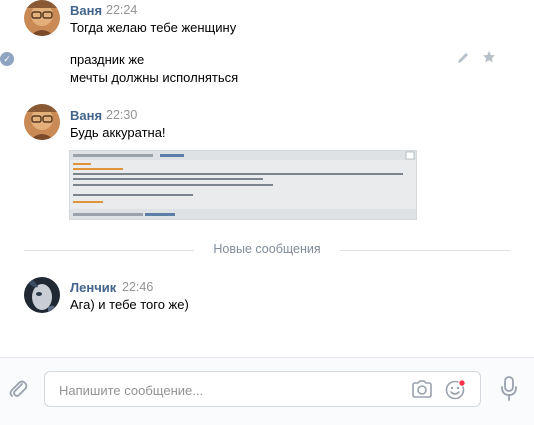 The image size is (534, 425). What do you see at coordinates (509, 391) in the screenshot?
I see `microphone-icon` at bounding box center [509, 391].